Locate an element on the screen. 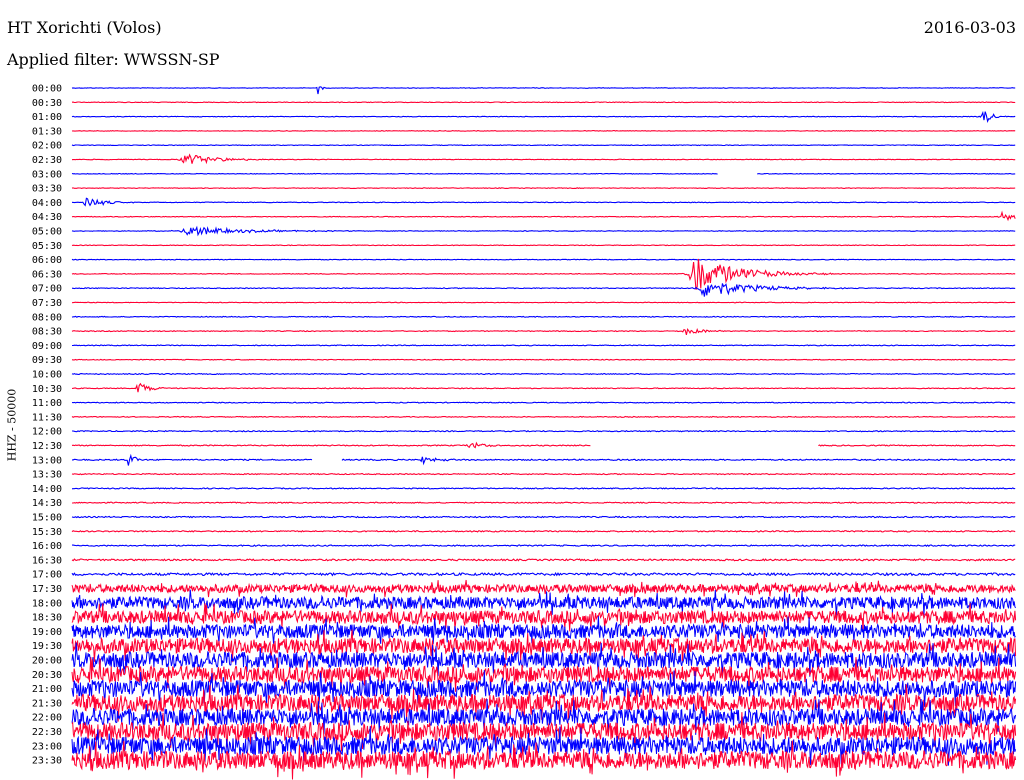 The width and height of the screenshot is (1024, 780). hour-label: 19:00 is located at coordinates (47, 632).